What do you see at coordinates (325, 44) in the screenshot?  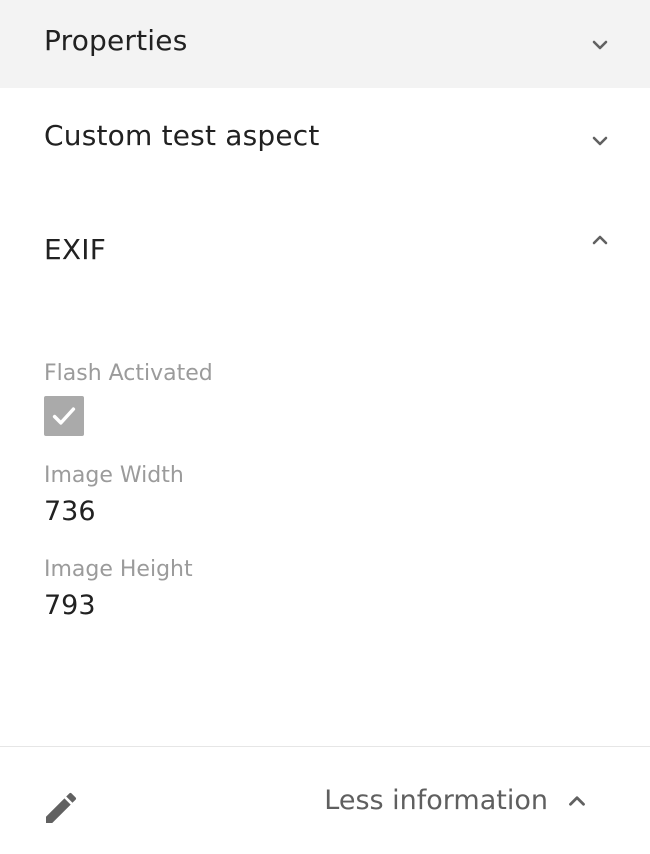 I see `section-header-properties: Properties` at bounding box center [325, 44].